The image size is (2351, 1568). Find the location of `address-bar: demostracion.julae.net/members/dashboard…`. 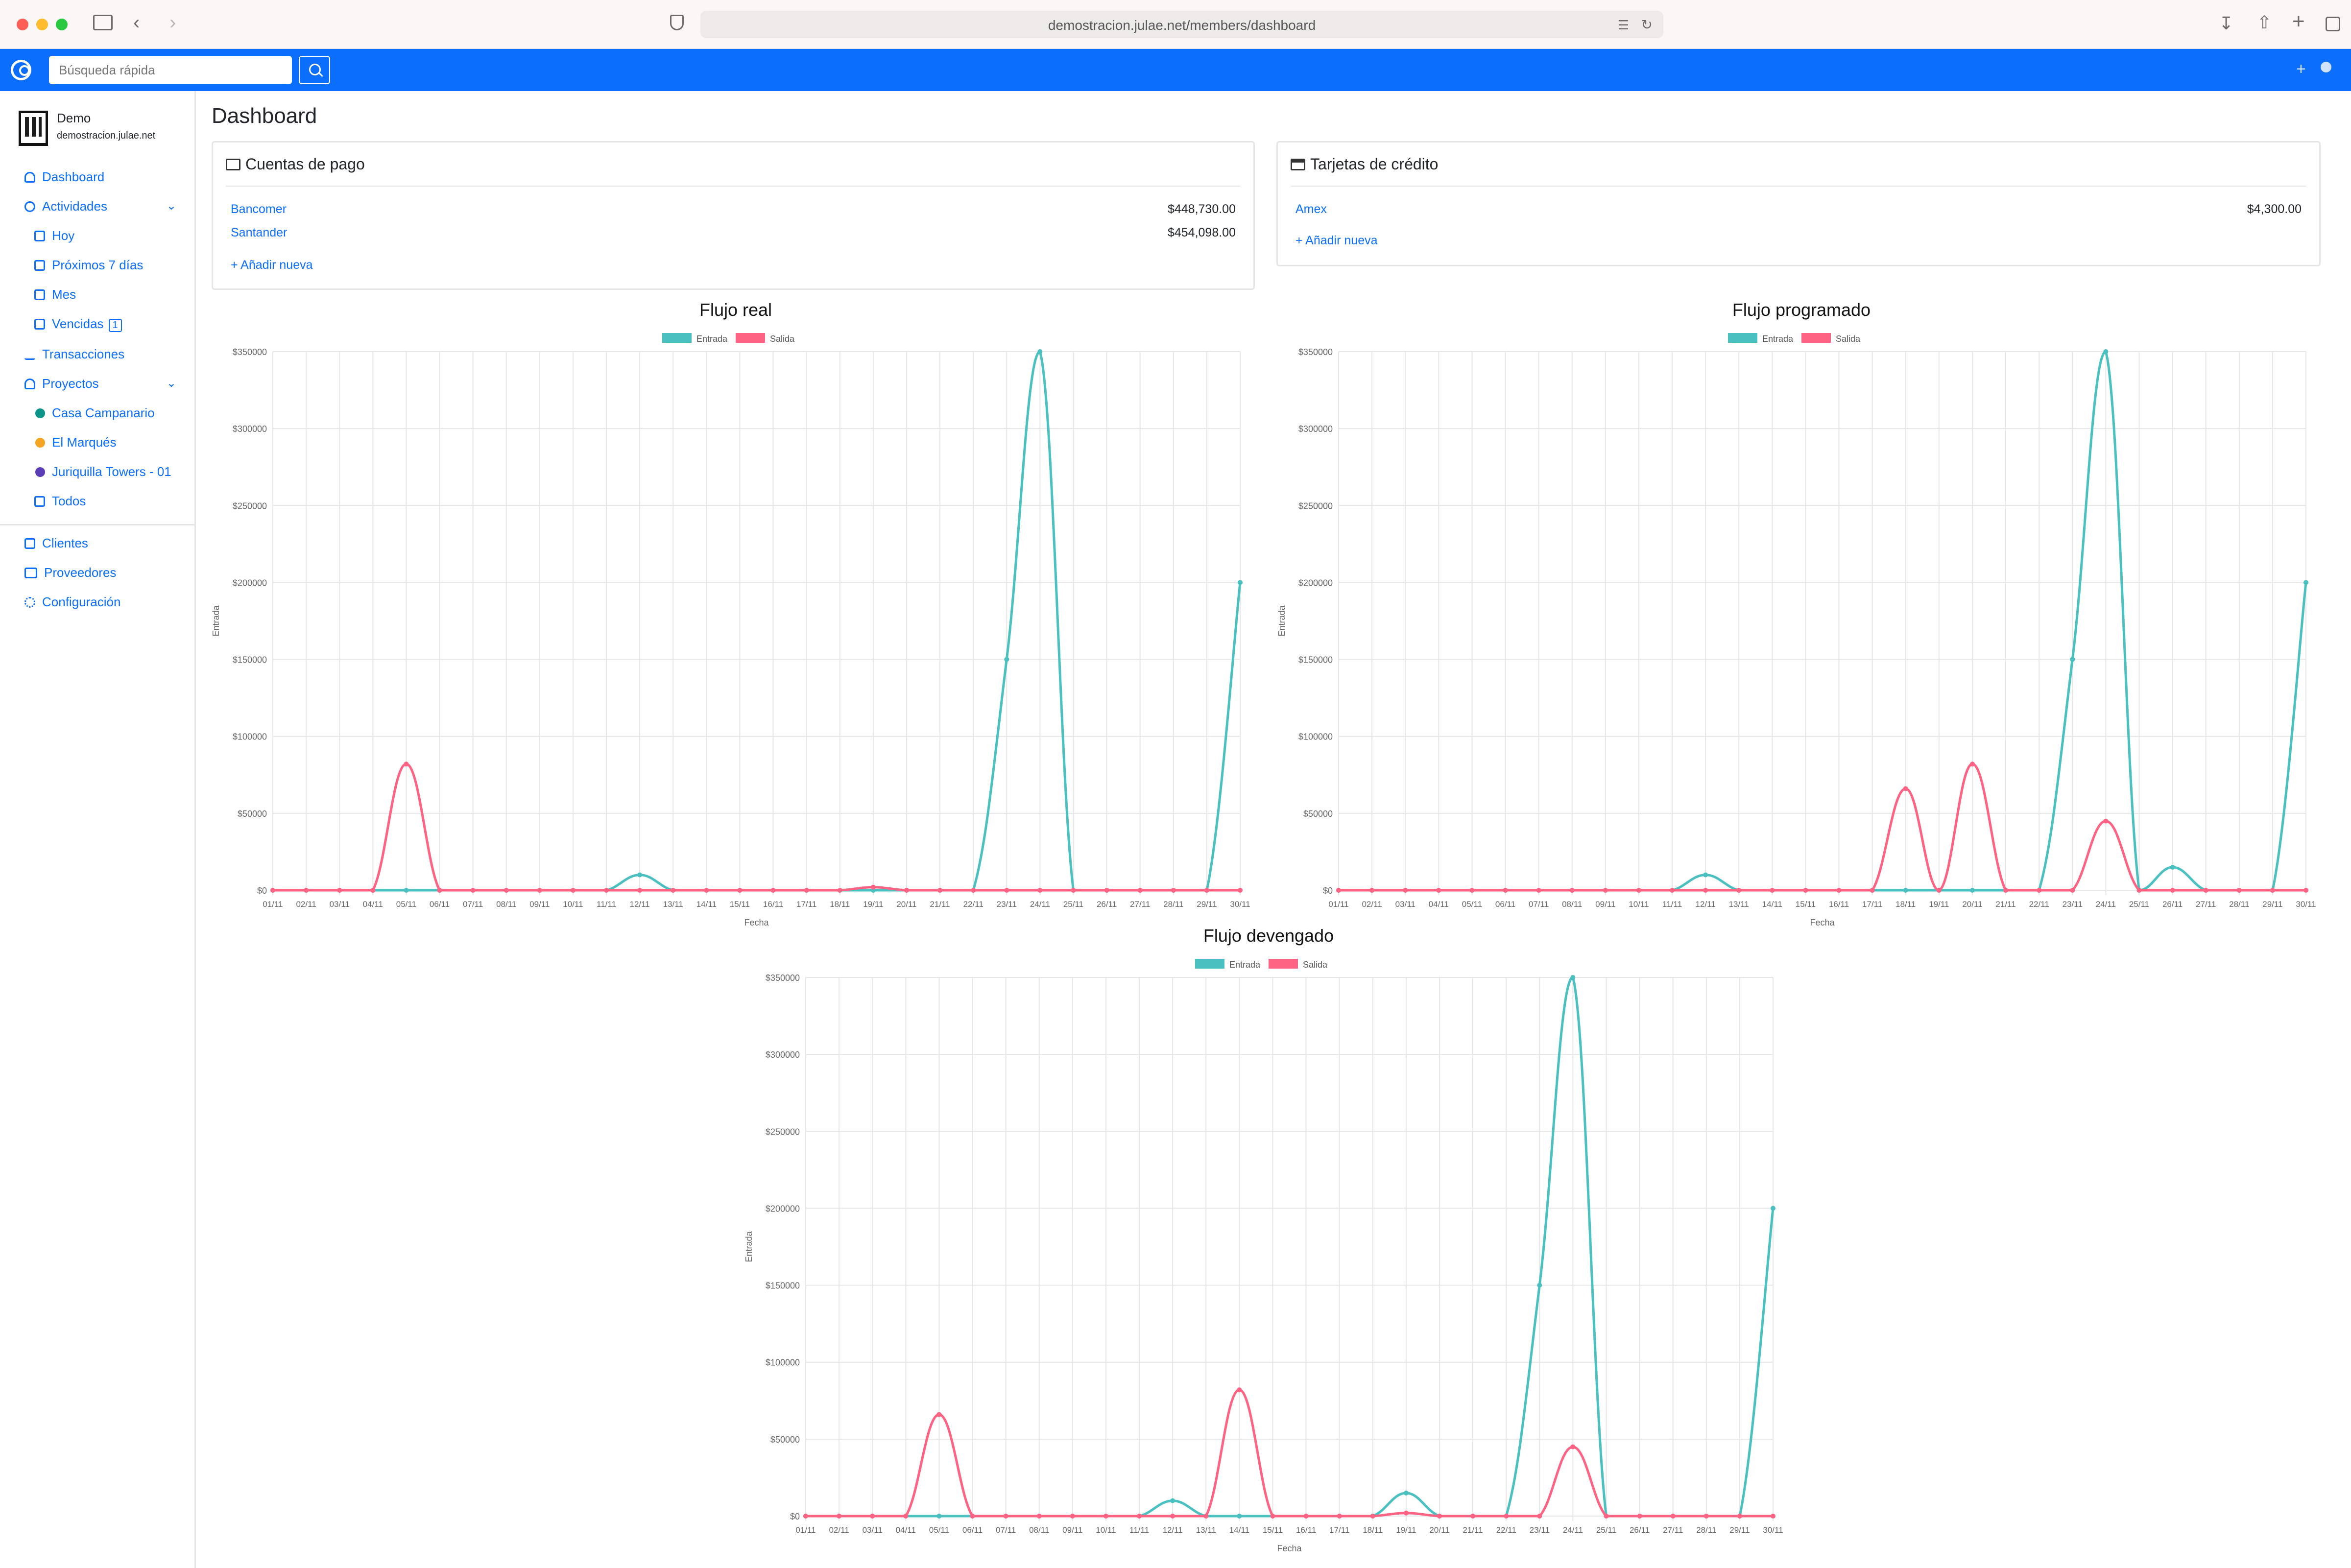

address-bar: demostracion.julae.net/members/dashboard… is located at coordinates (1182, 25).